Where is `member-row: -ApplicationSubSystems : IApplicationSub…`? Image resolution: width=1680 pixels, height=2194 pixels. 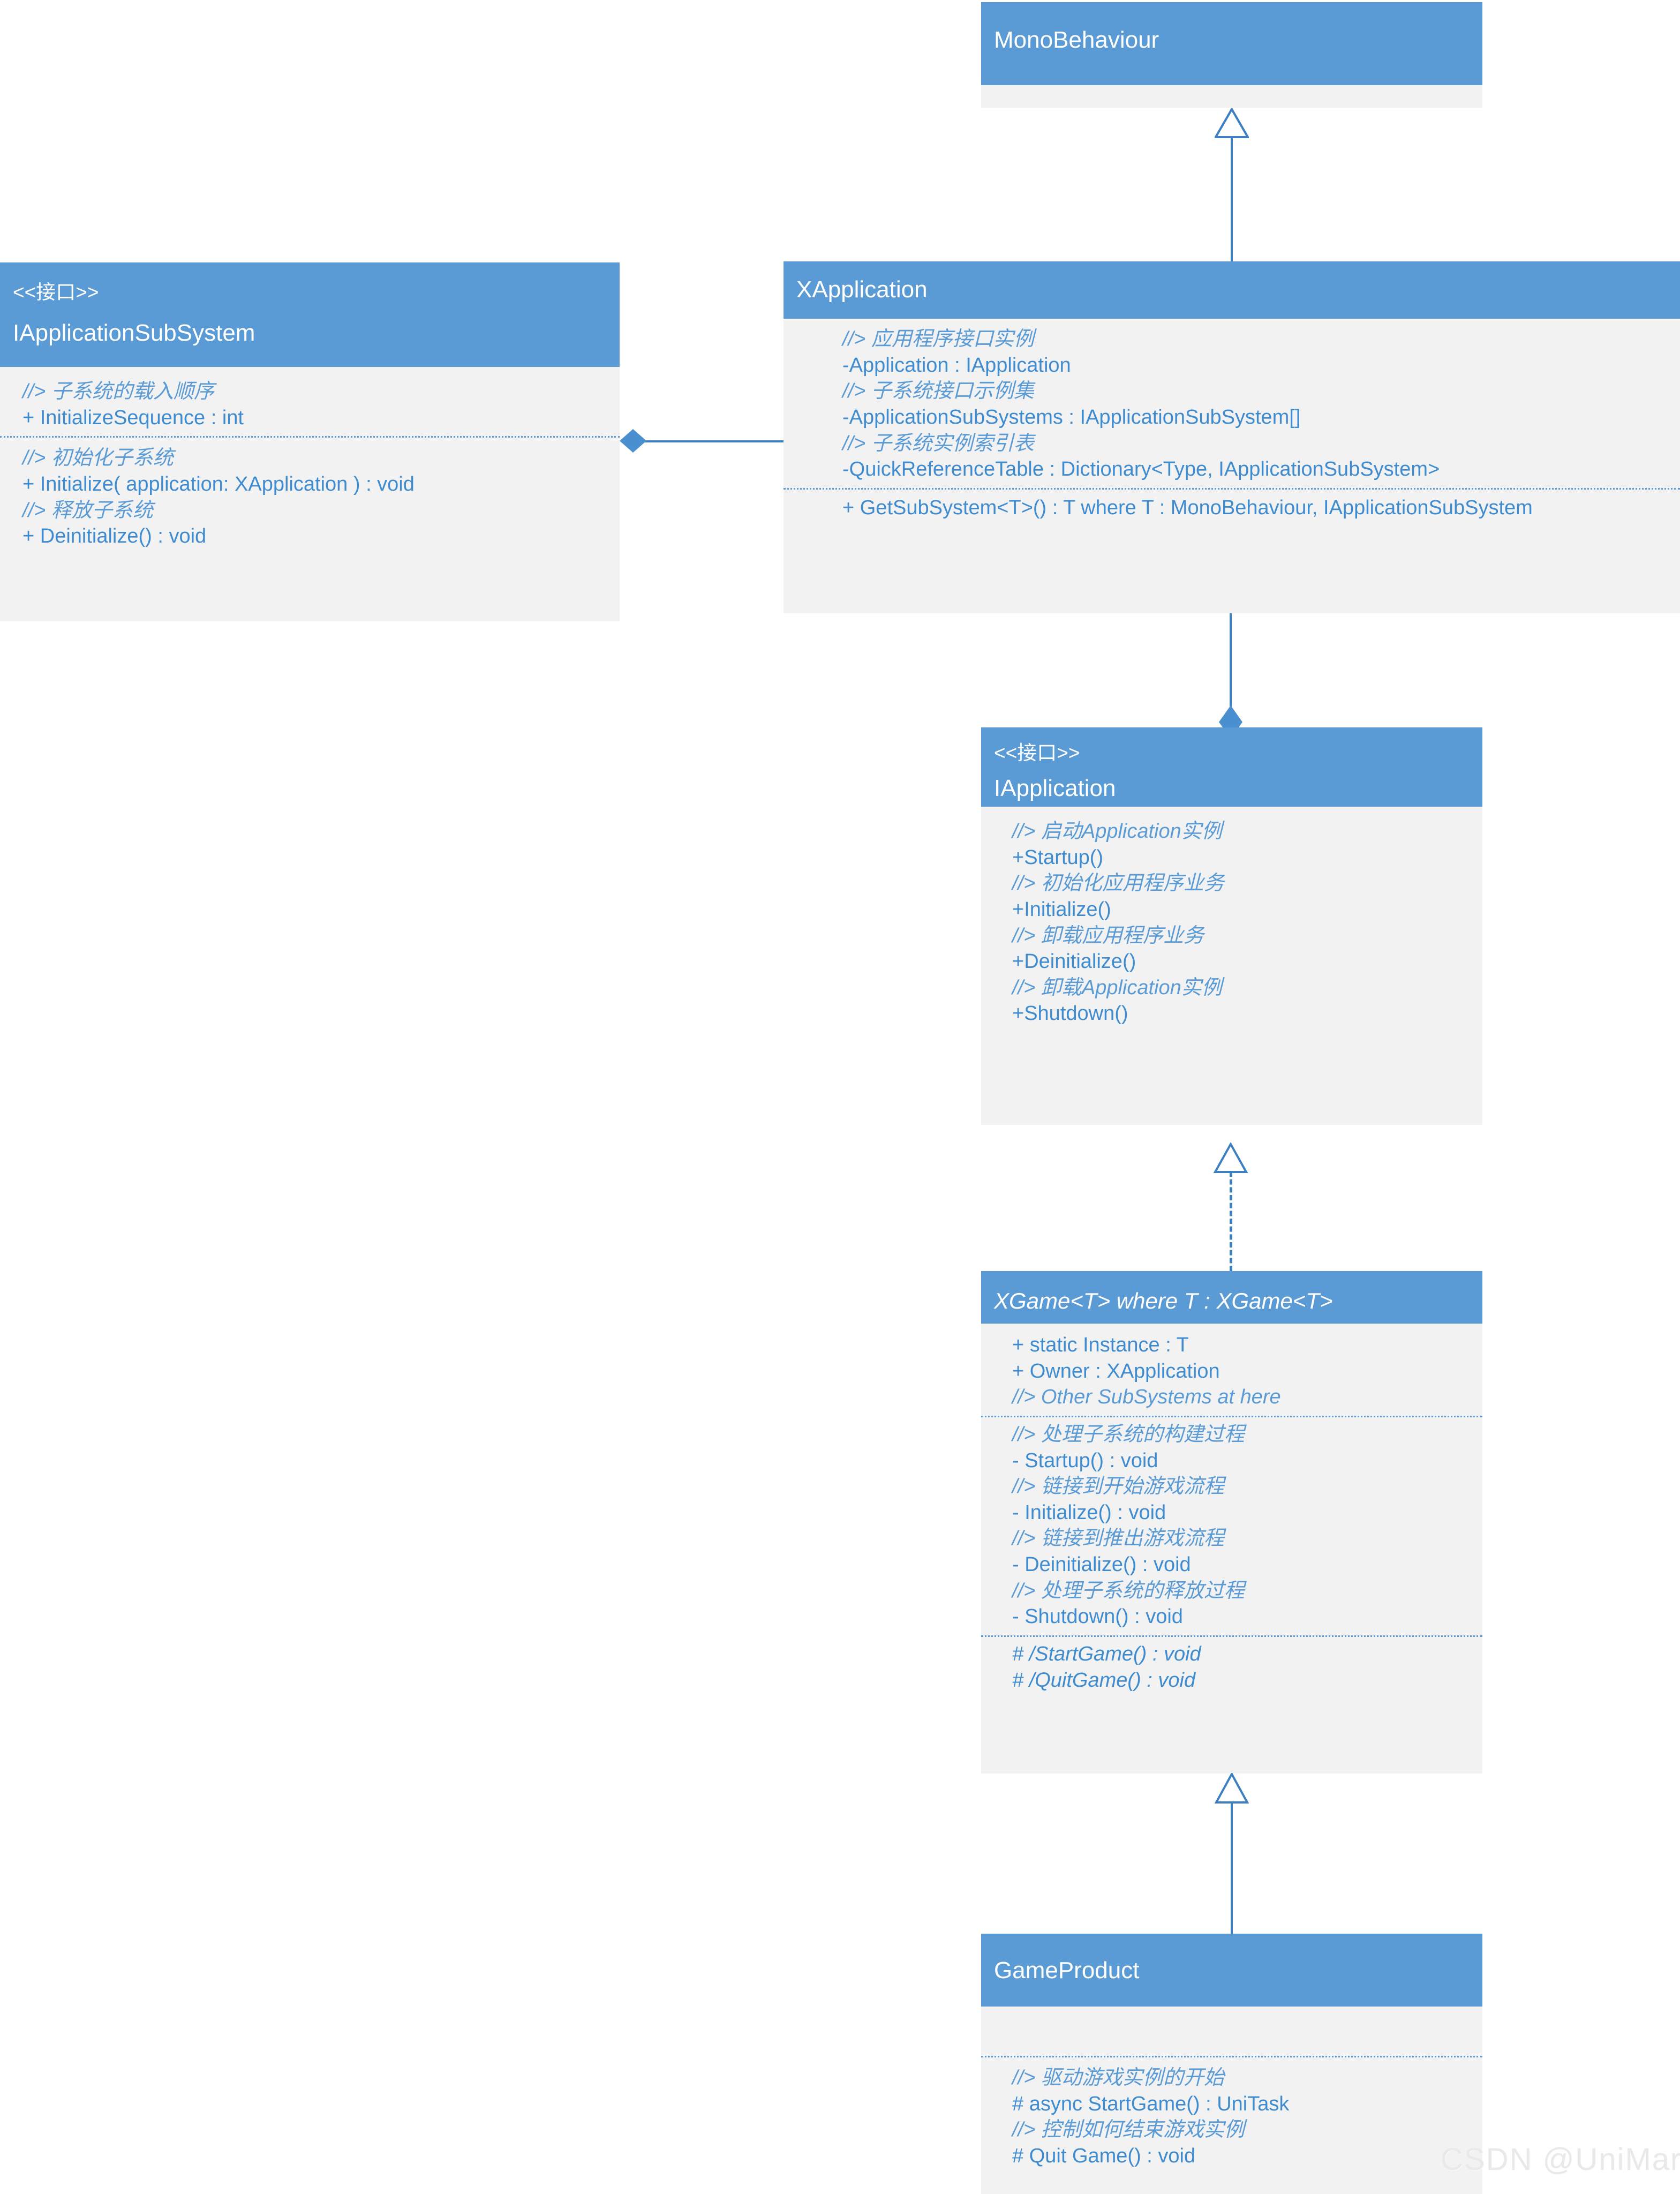 member-row: -ApplicationSubSystems : IApplicationSub… is located at coordinates (1071, 417).